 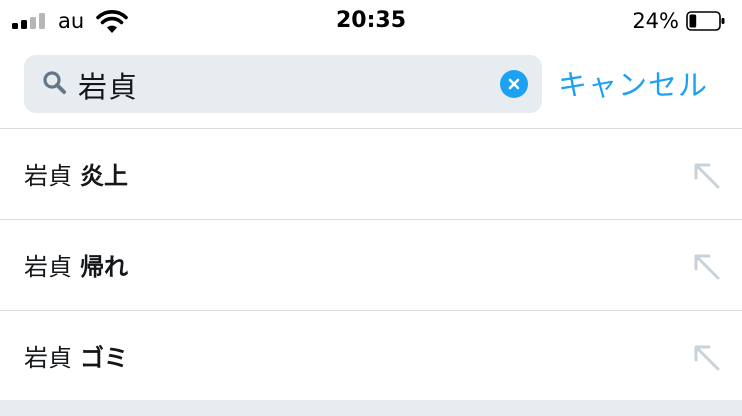 I want to click on battery-icon, so click(x=705, y=21).